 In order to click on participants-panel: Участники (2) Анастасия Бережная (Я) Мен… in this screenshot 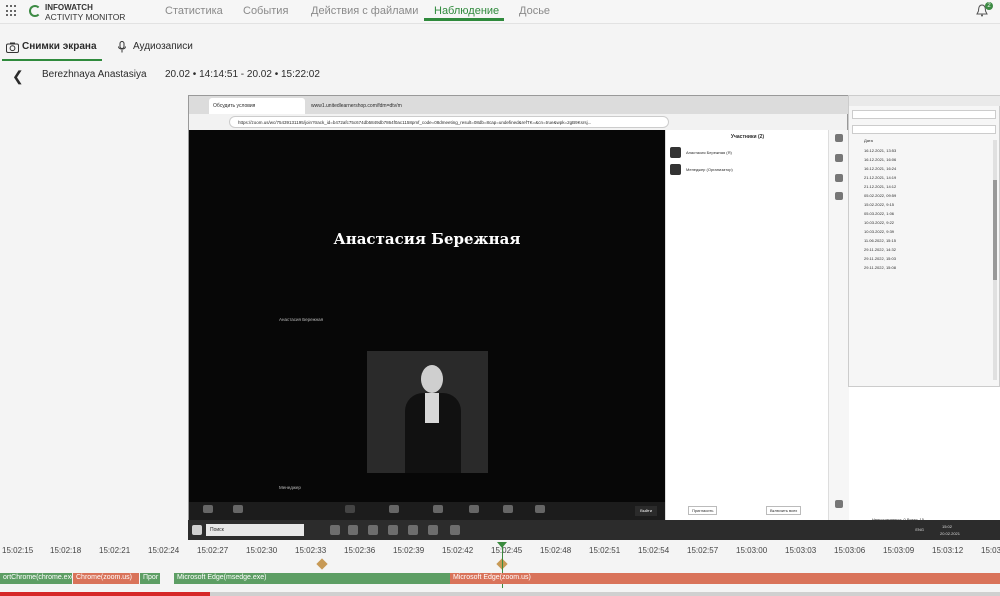, I will do `click(746, 325)`.